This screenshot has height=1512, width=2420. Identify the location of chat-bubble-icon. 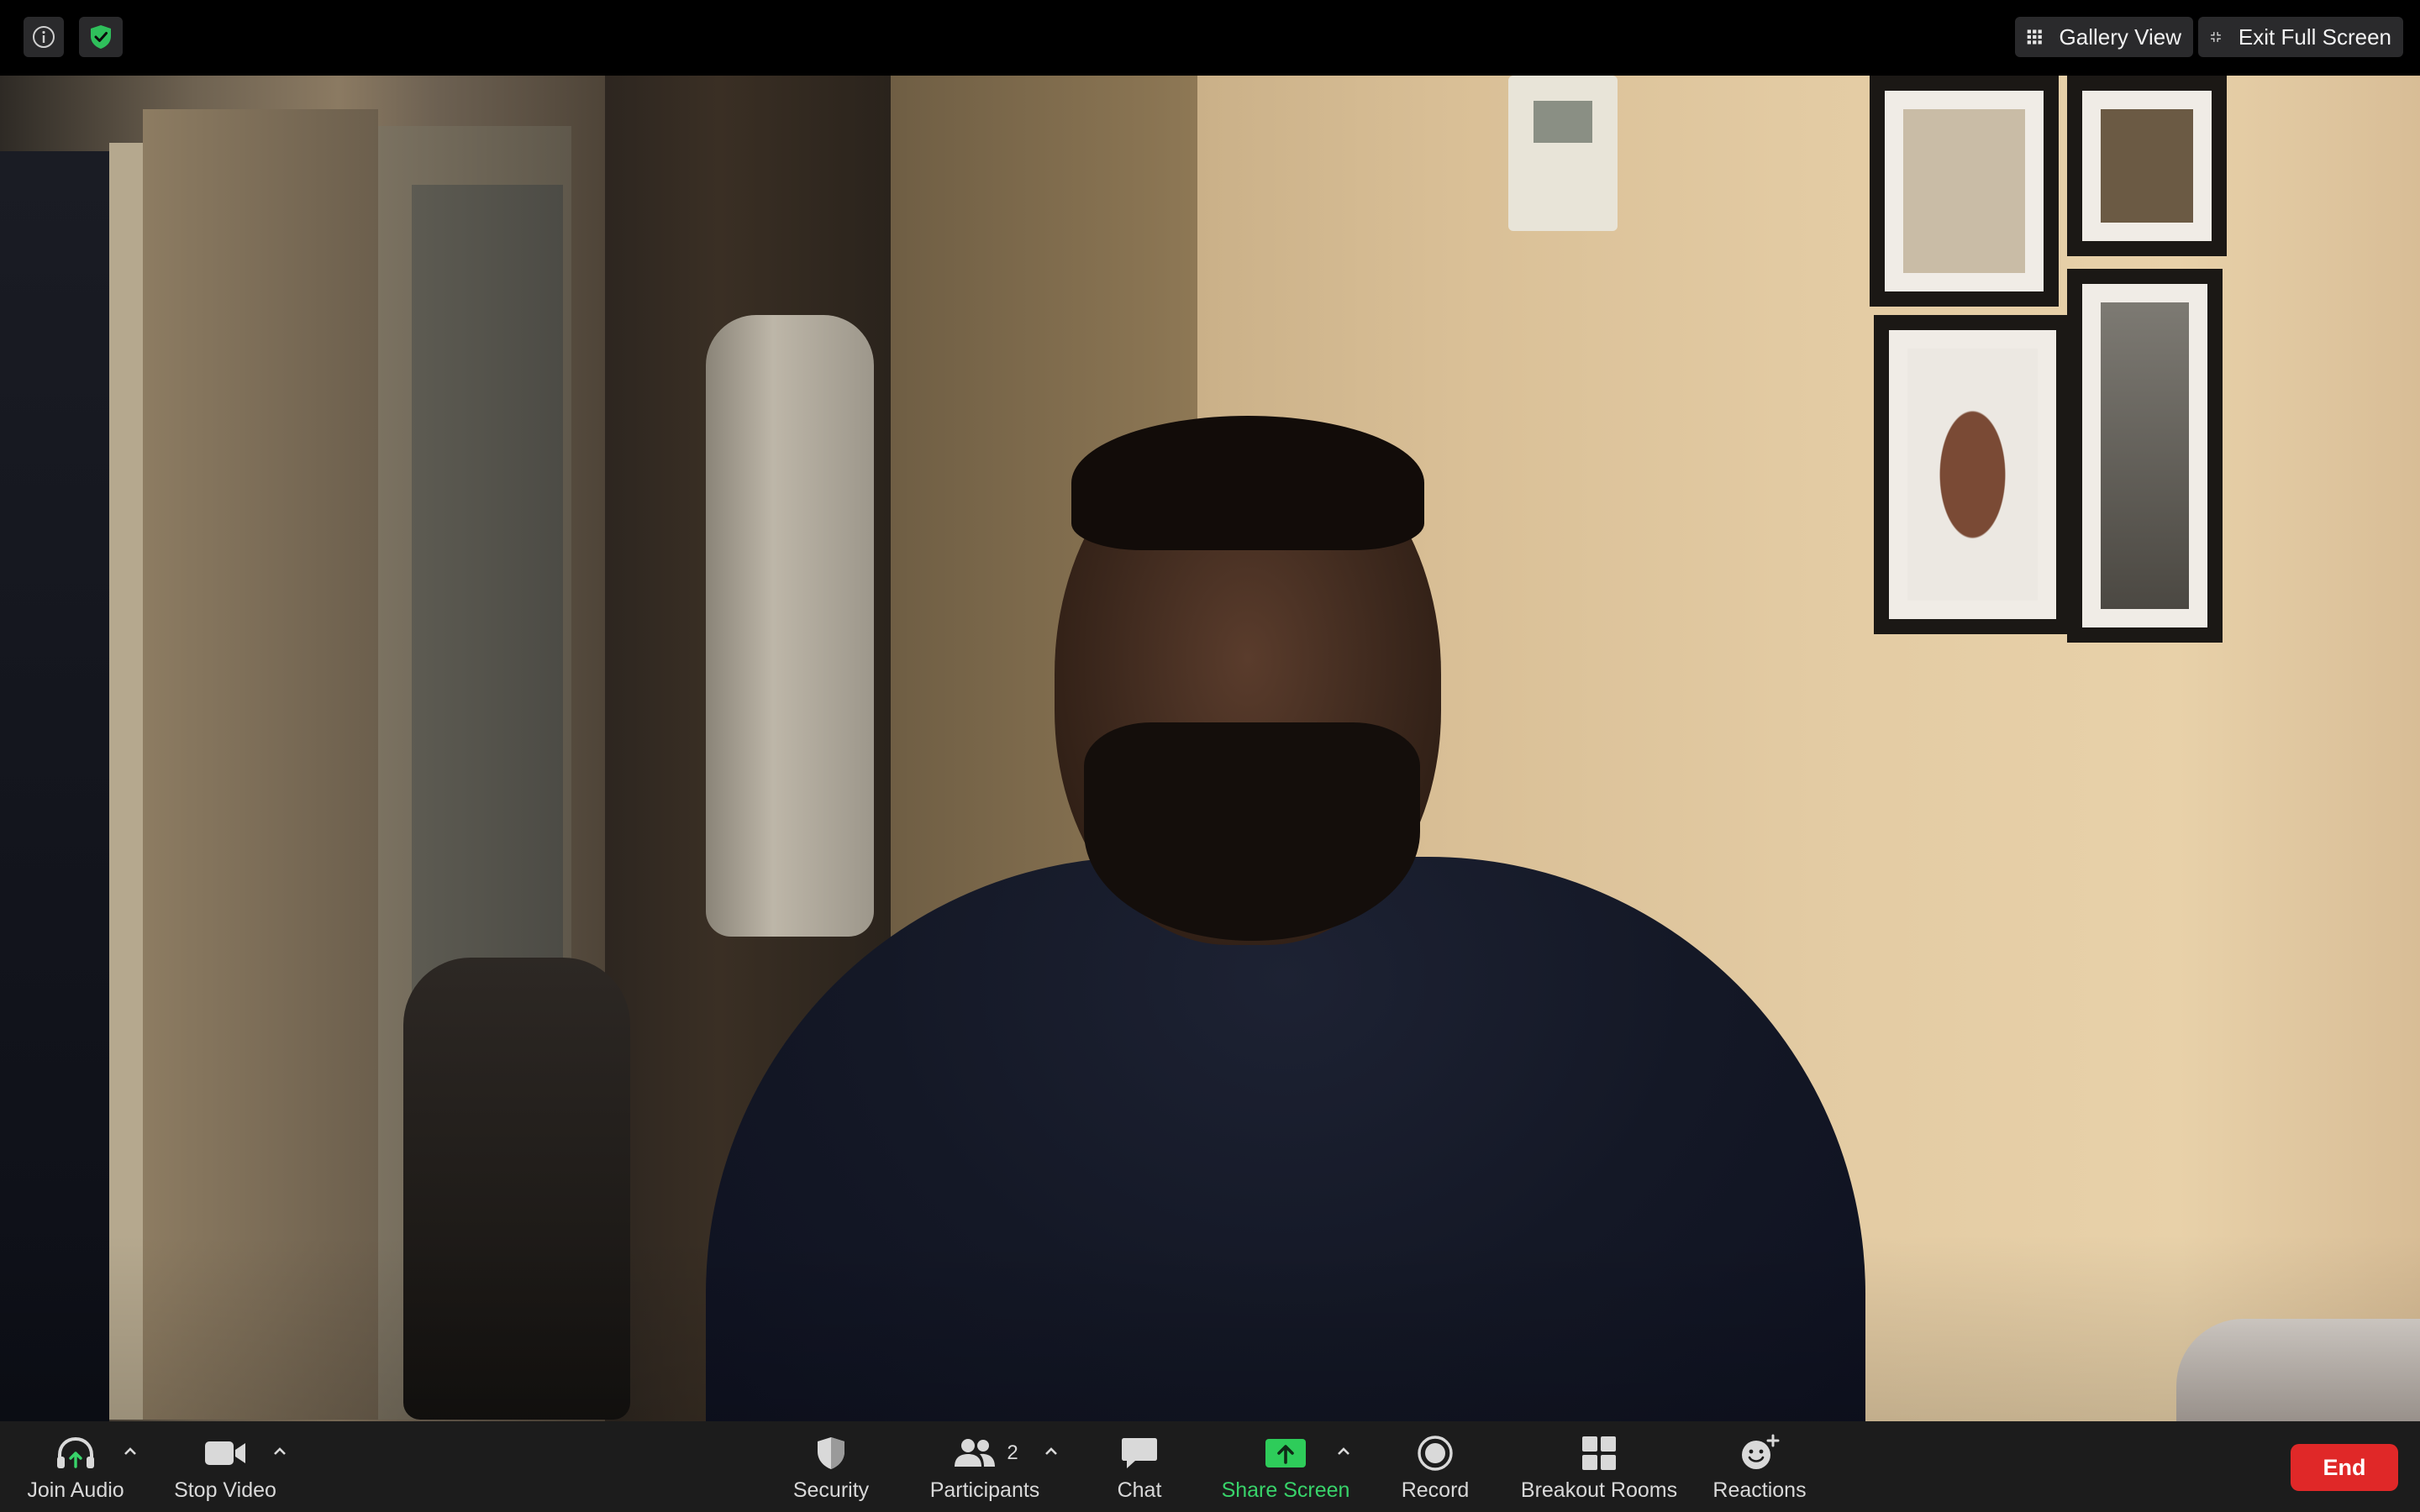
(1139, 1453).